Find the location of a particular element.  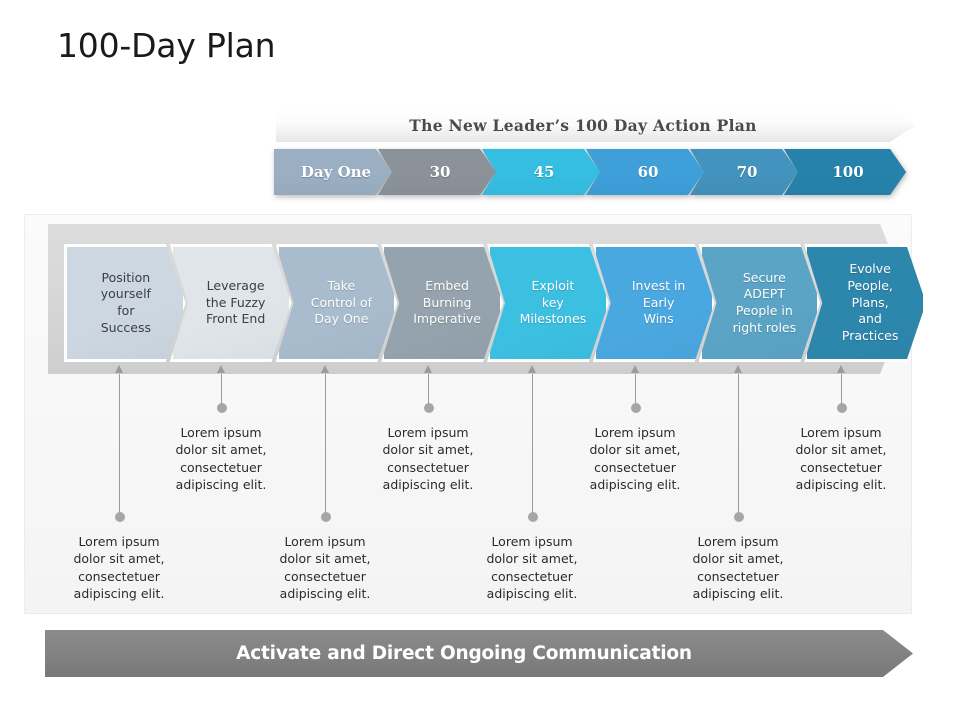

stage-chevron-invest-in: Invest in Early Wins is located at coordinates (654, 303).